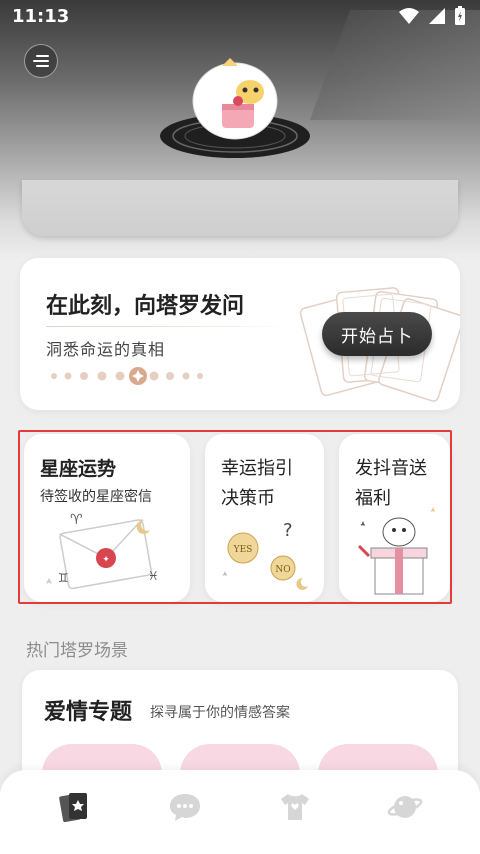 The width and height of the screenshot is (480, 854). Describe the element at coordinates (106, 349) in the screenshot. I see `tarot-subtitle: 洞悉命运的真相` at that location.